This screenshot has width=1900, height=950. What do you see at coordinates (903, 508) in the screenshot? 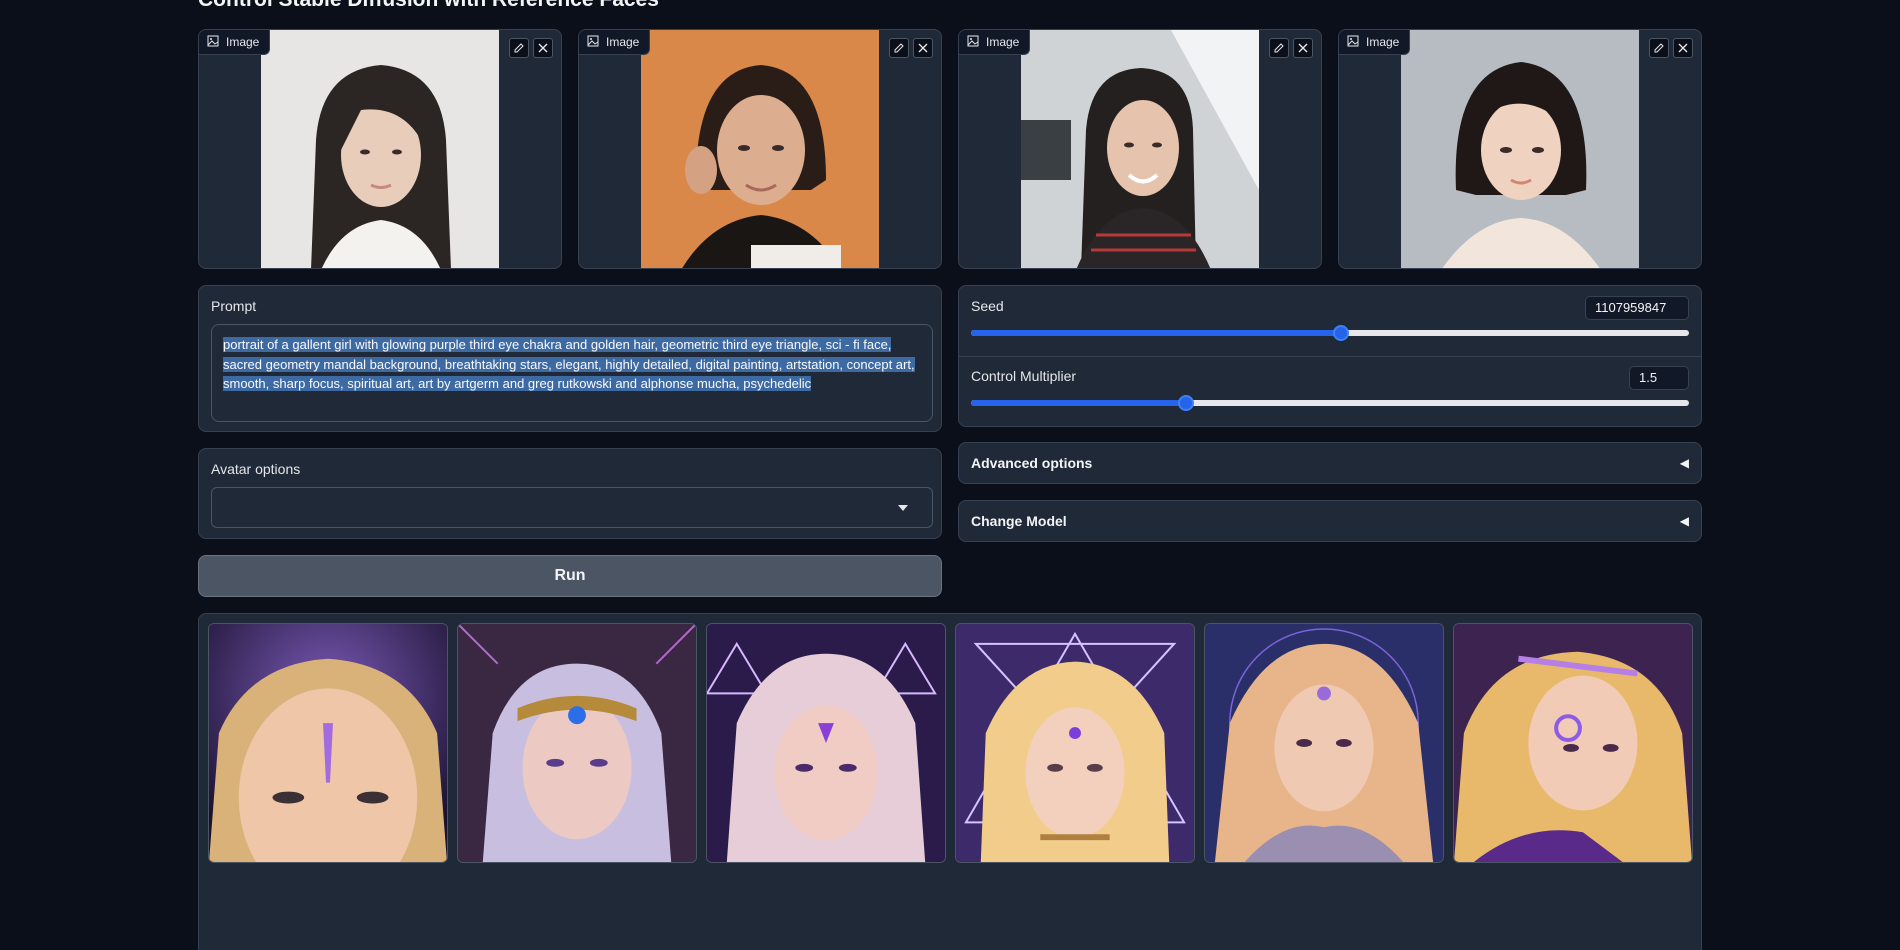
I see `chevron-down-icon` at bounding box center [903, 508].